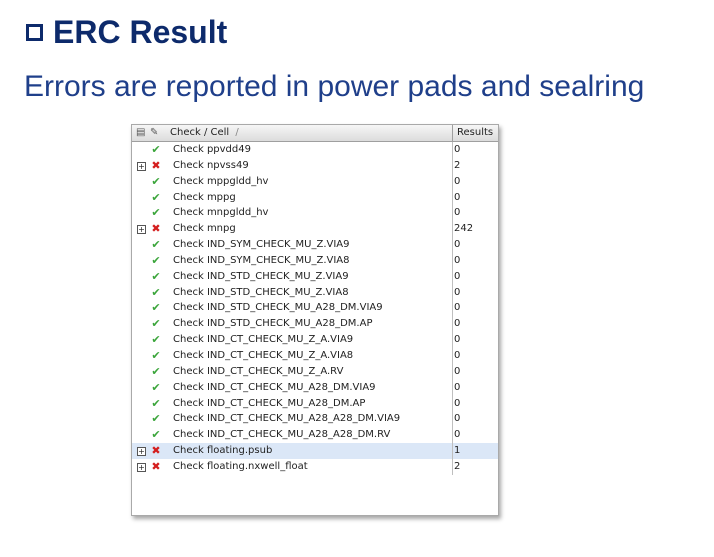 This screenshot has width=714, height=557. What do you see at coordinates (263, 340) in the screenshot?
I see `check-name-cell: Check IND_CT_CHECK_MU_Z_A.VIA9` at bounding box center [263, 340].